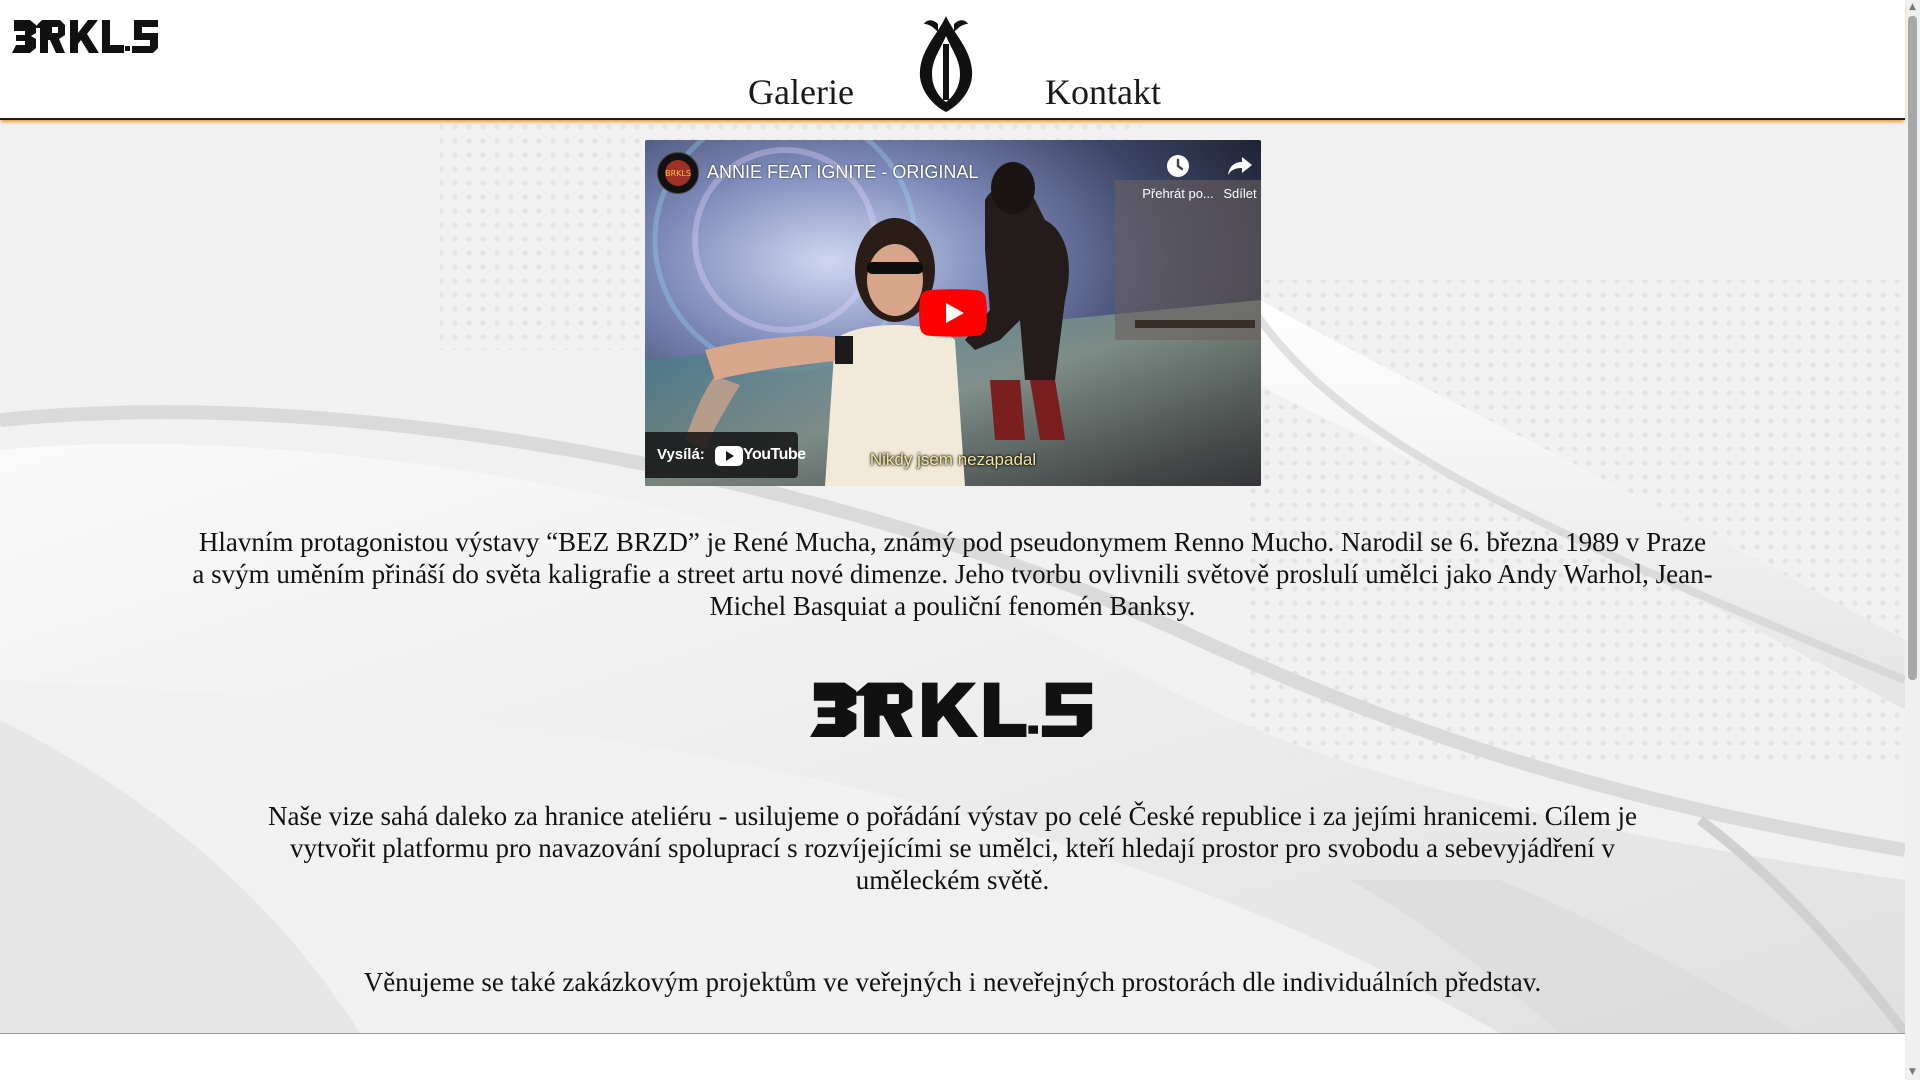 Image resolution: width=1920 pixels, height=1081 pixels. What do you see at coordinates (1240, 193) in the screenshot?
I see `share-label: Sdílet` at bounding box center [1240, 193].